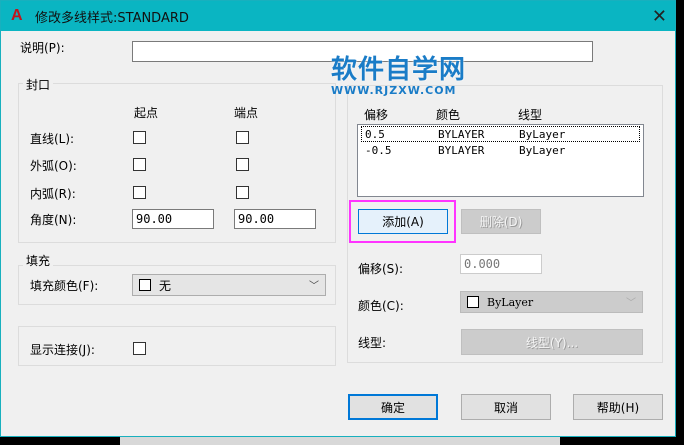  What do you see at coordinates (275, 219) in the screenshot?
I see `angle-end-input: 90.00` at bounding box center [275, 219].